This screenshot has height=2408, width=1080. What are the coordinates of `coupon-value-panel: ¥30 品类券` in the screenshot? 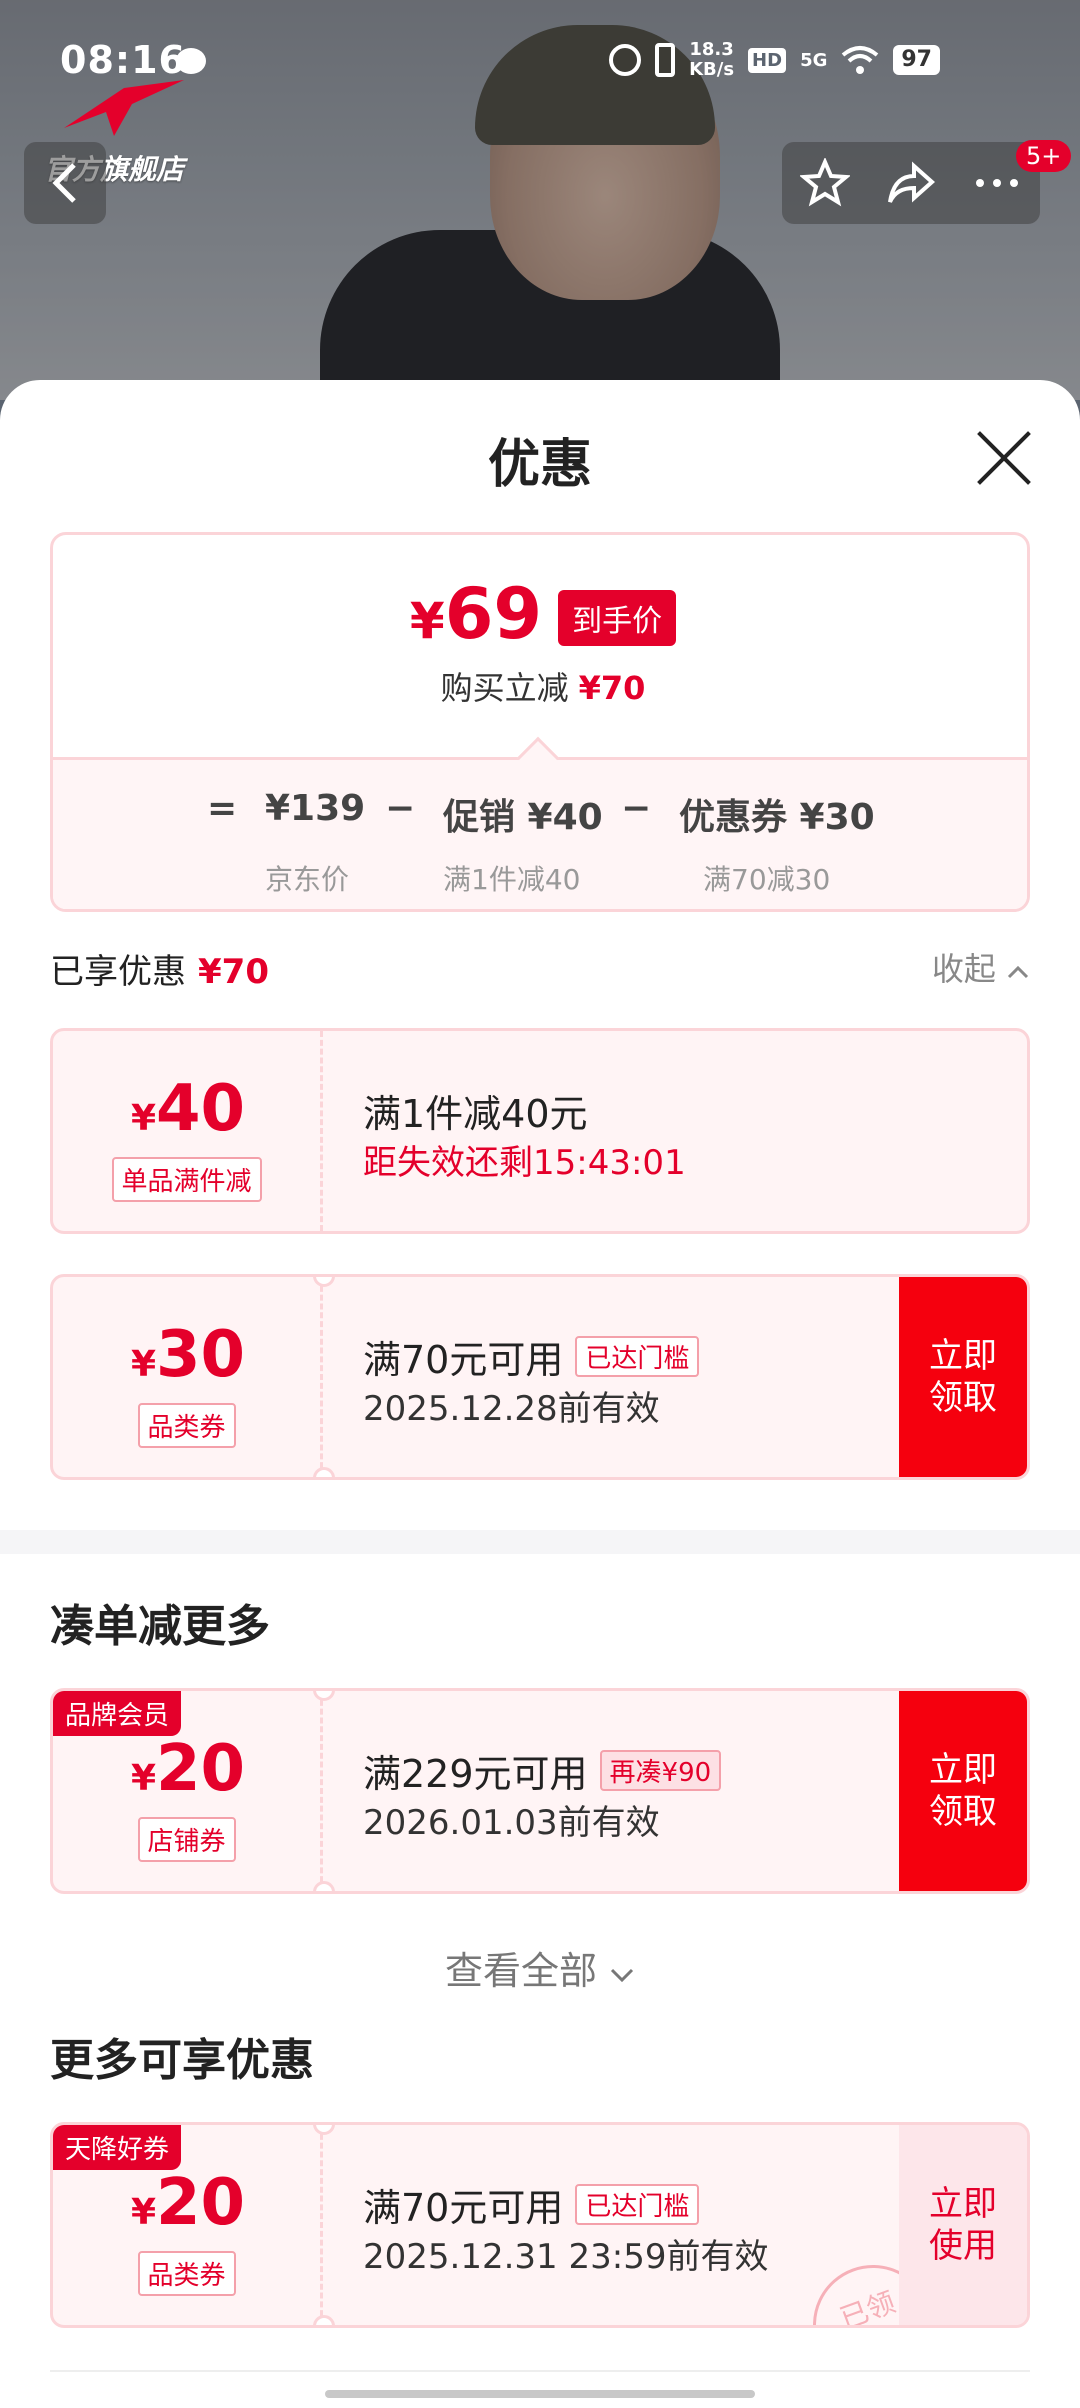 It's located at (188, 1377).